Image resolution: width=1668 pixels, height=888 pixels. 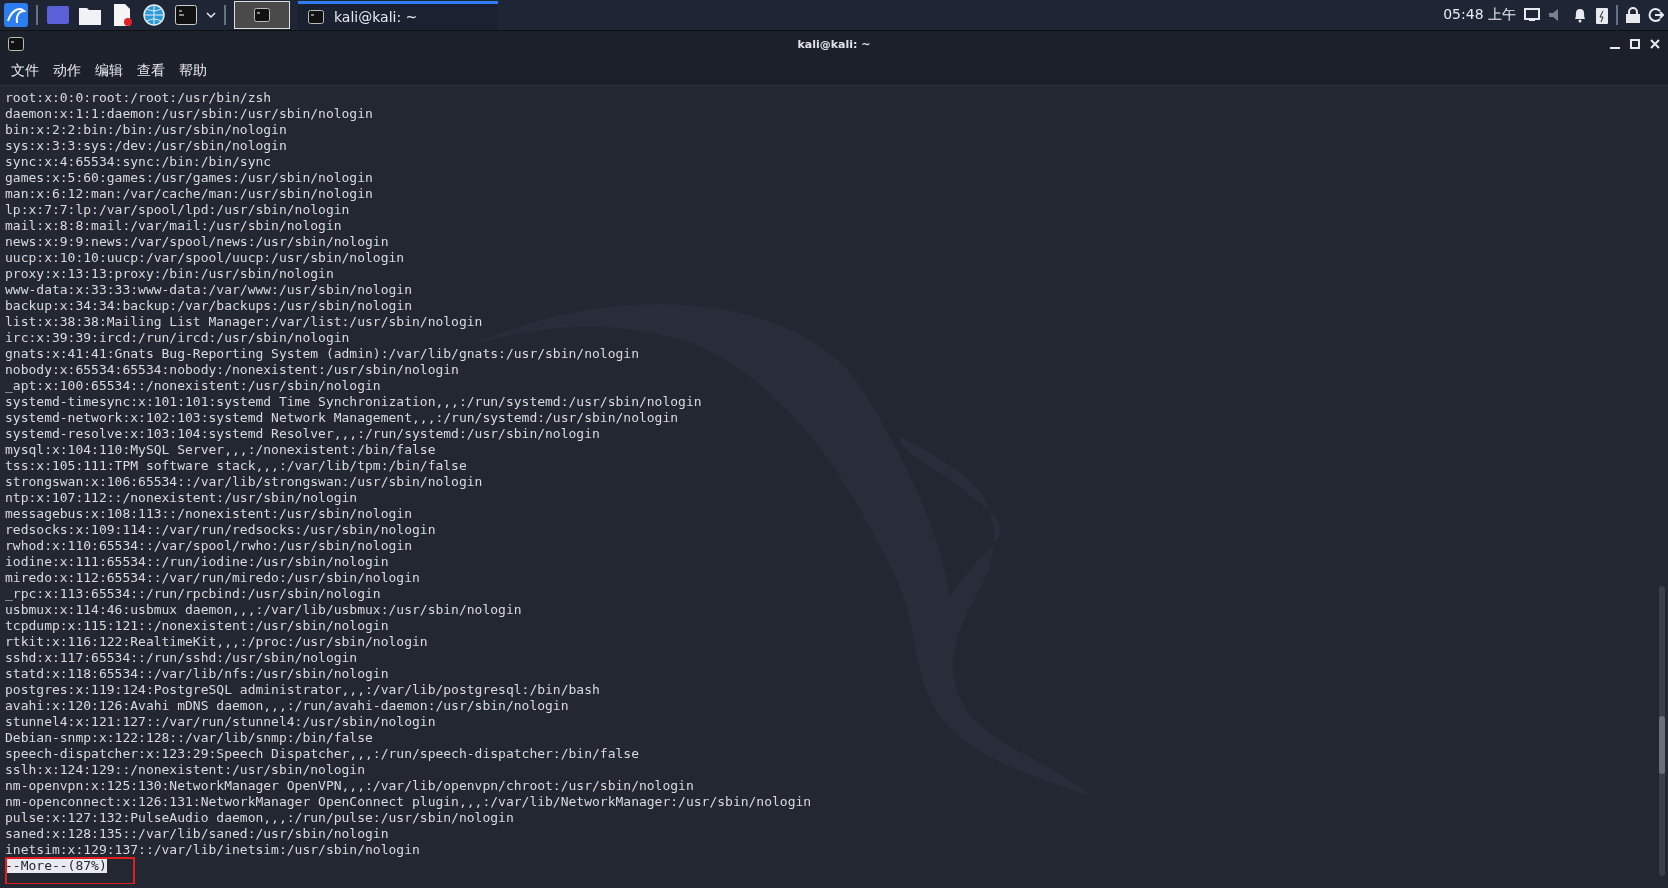 What do you see at coordinates (109, 71) in the screenshot?
I see `menu-item: 编辑` at bounding box center [109, 71].